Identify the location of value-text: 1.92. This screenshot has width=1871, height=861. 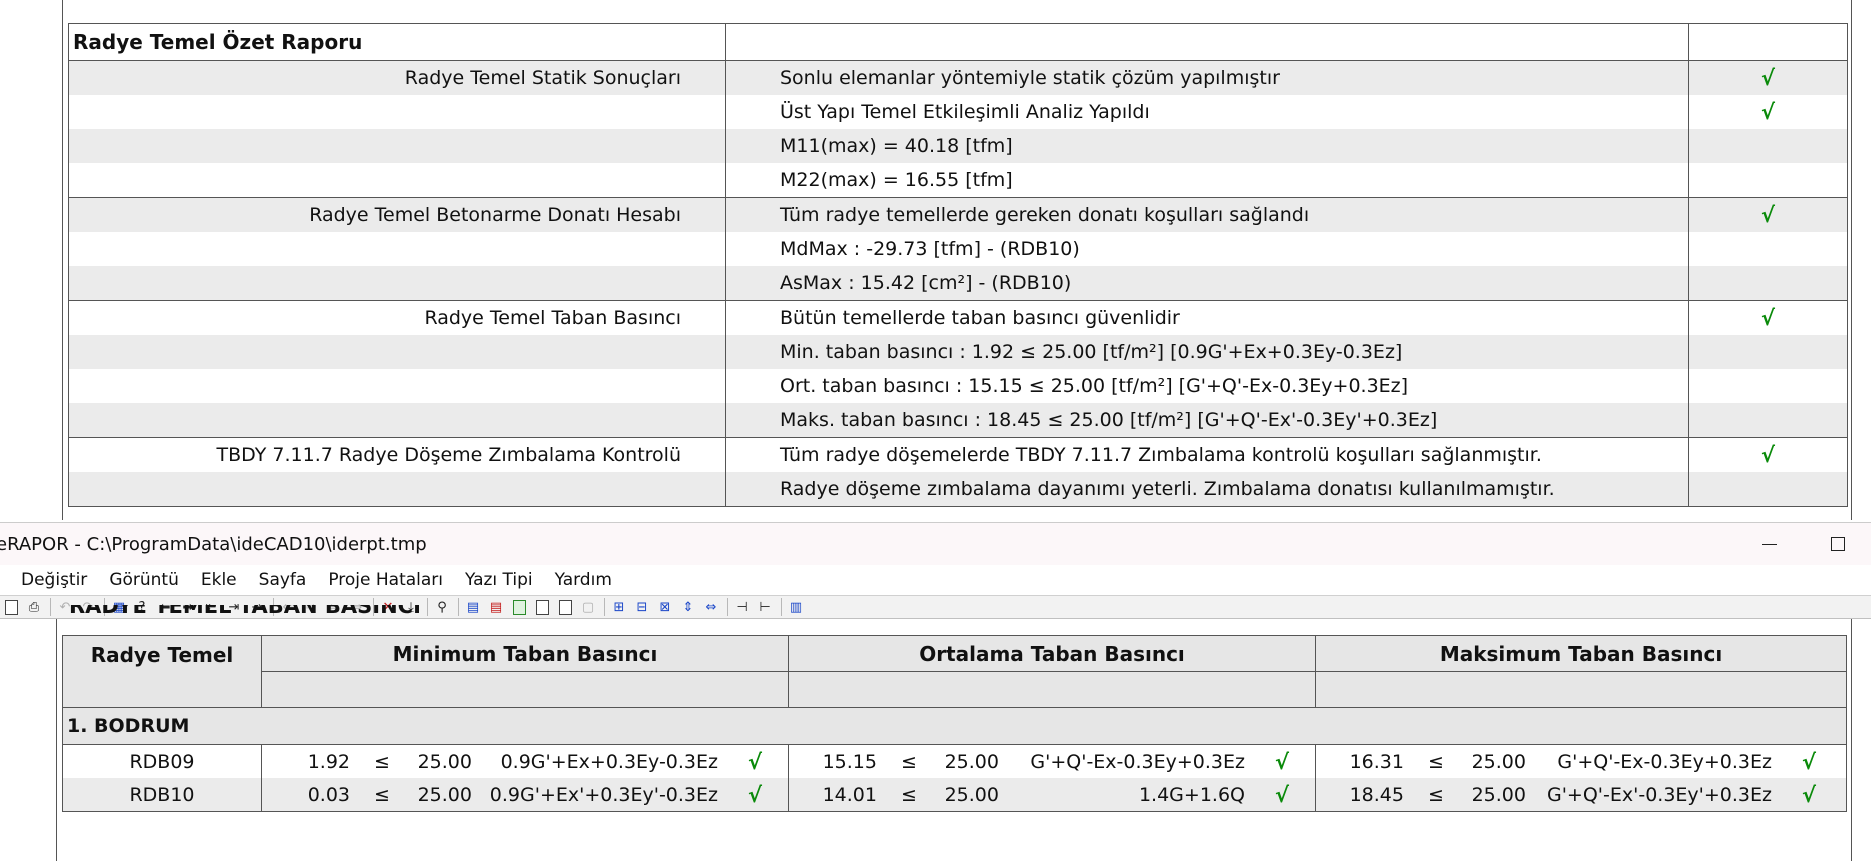
(328, 761).